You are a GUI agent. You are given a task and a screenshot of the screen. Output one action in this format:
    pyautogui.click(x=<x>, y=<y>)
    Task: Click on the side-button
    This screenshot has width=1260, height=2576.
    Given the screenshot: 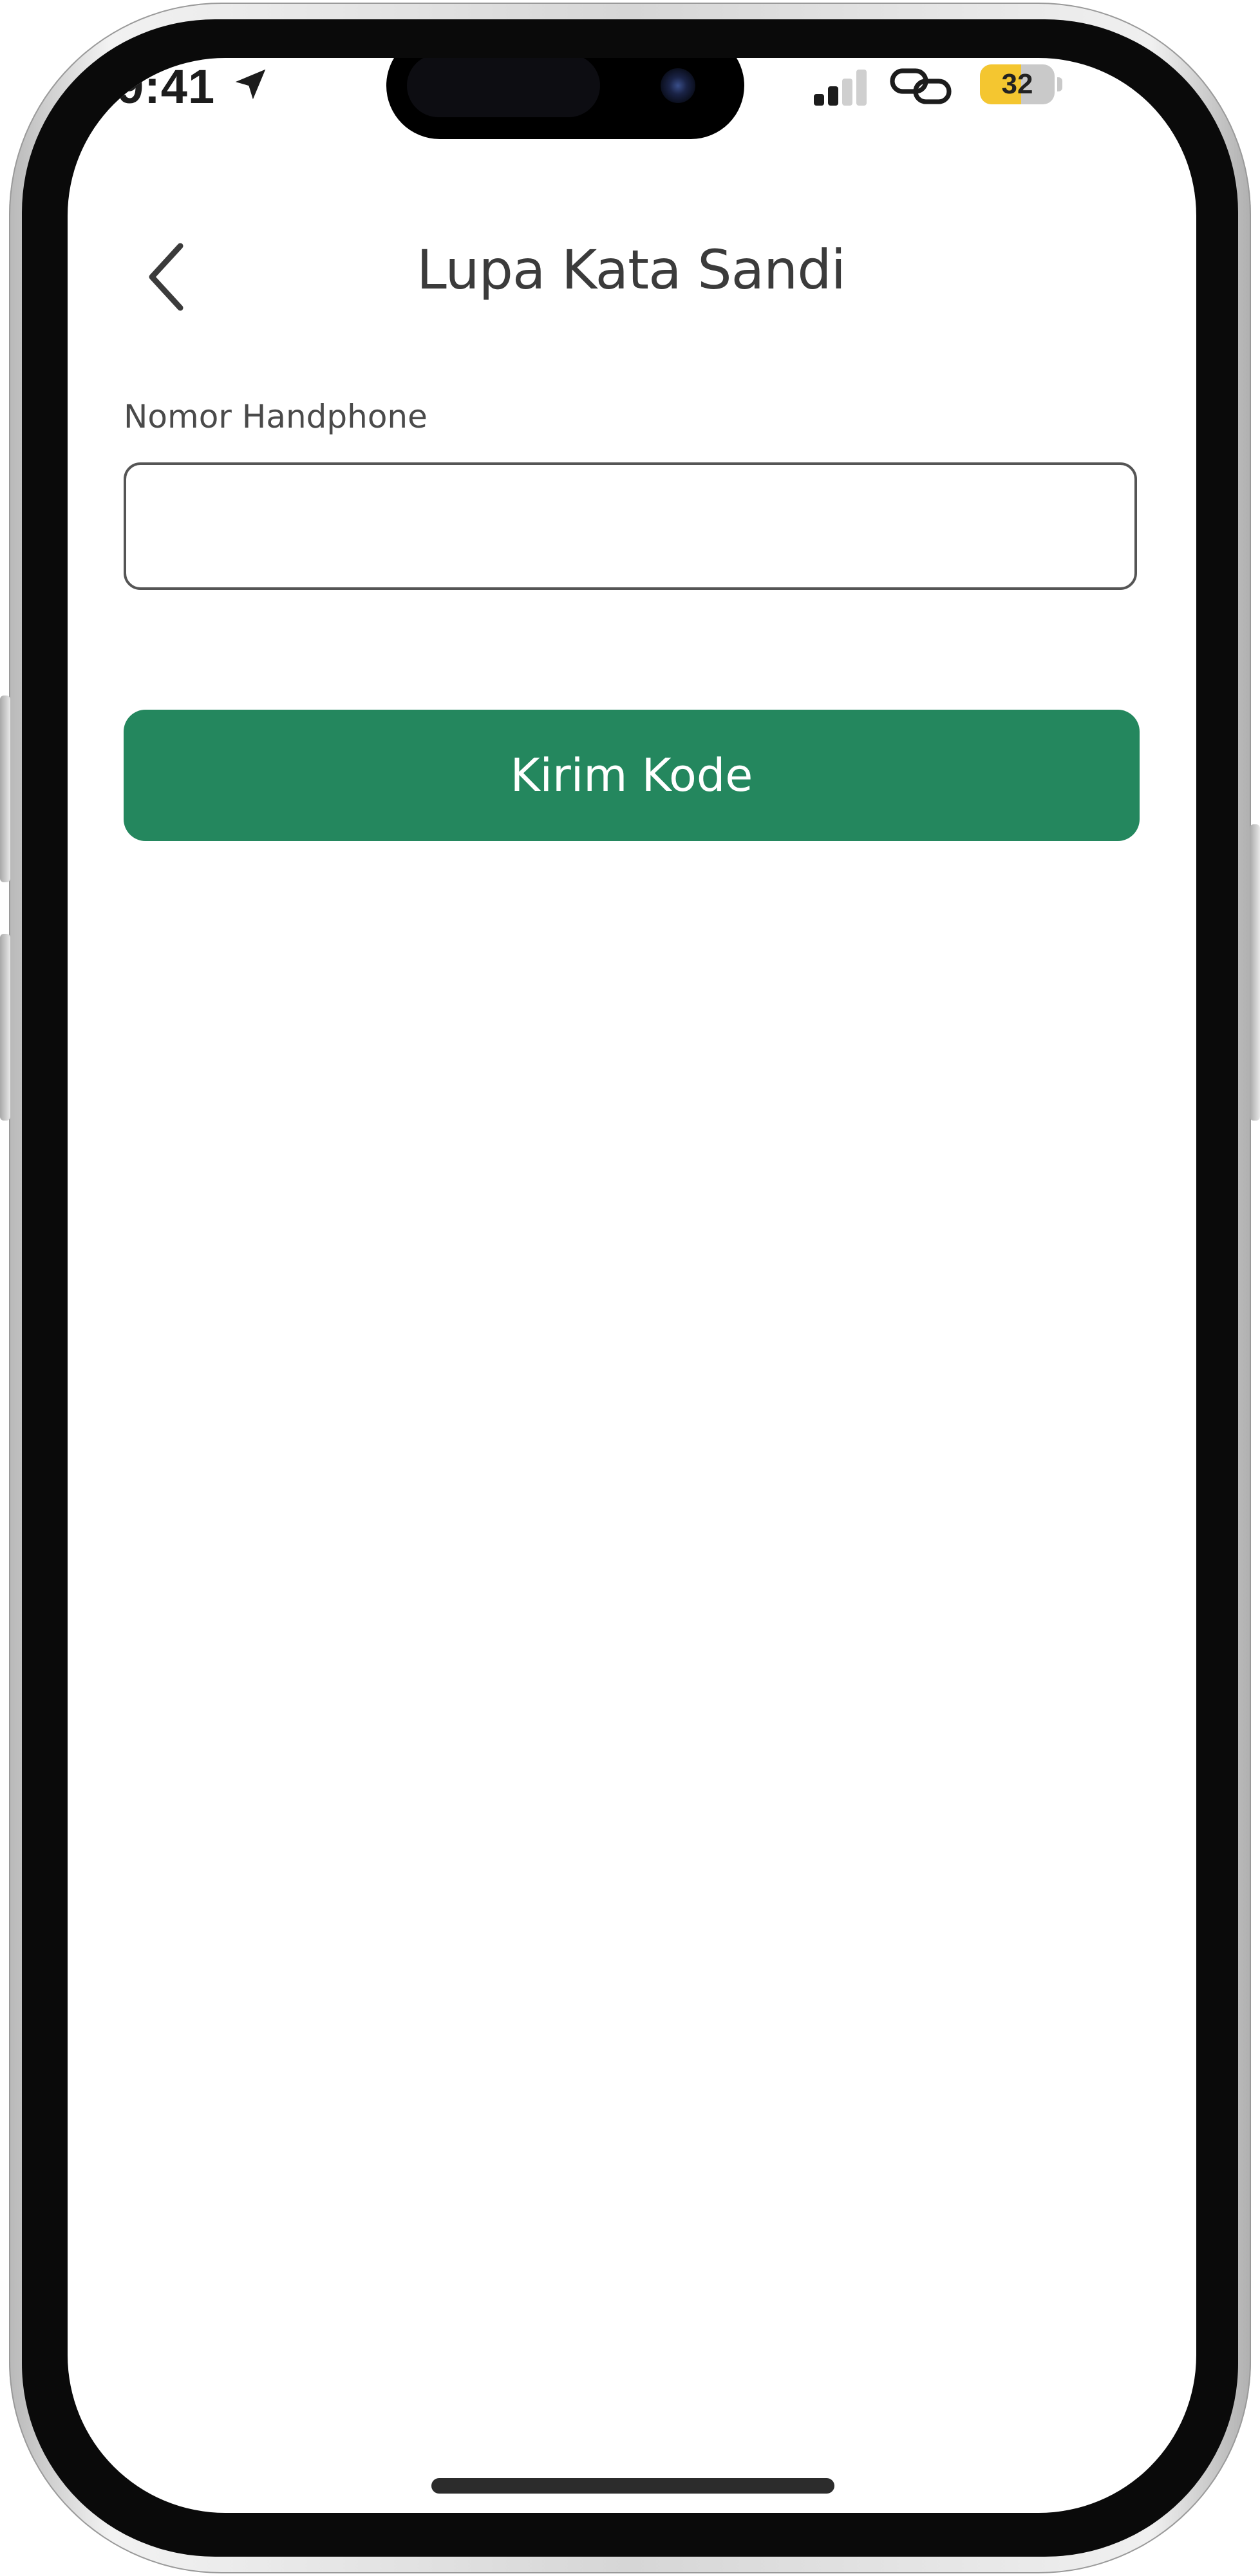 What is the action you would take?
    pyautogui.click(x=1255, y=973)
    